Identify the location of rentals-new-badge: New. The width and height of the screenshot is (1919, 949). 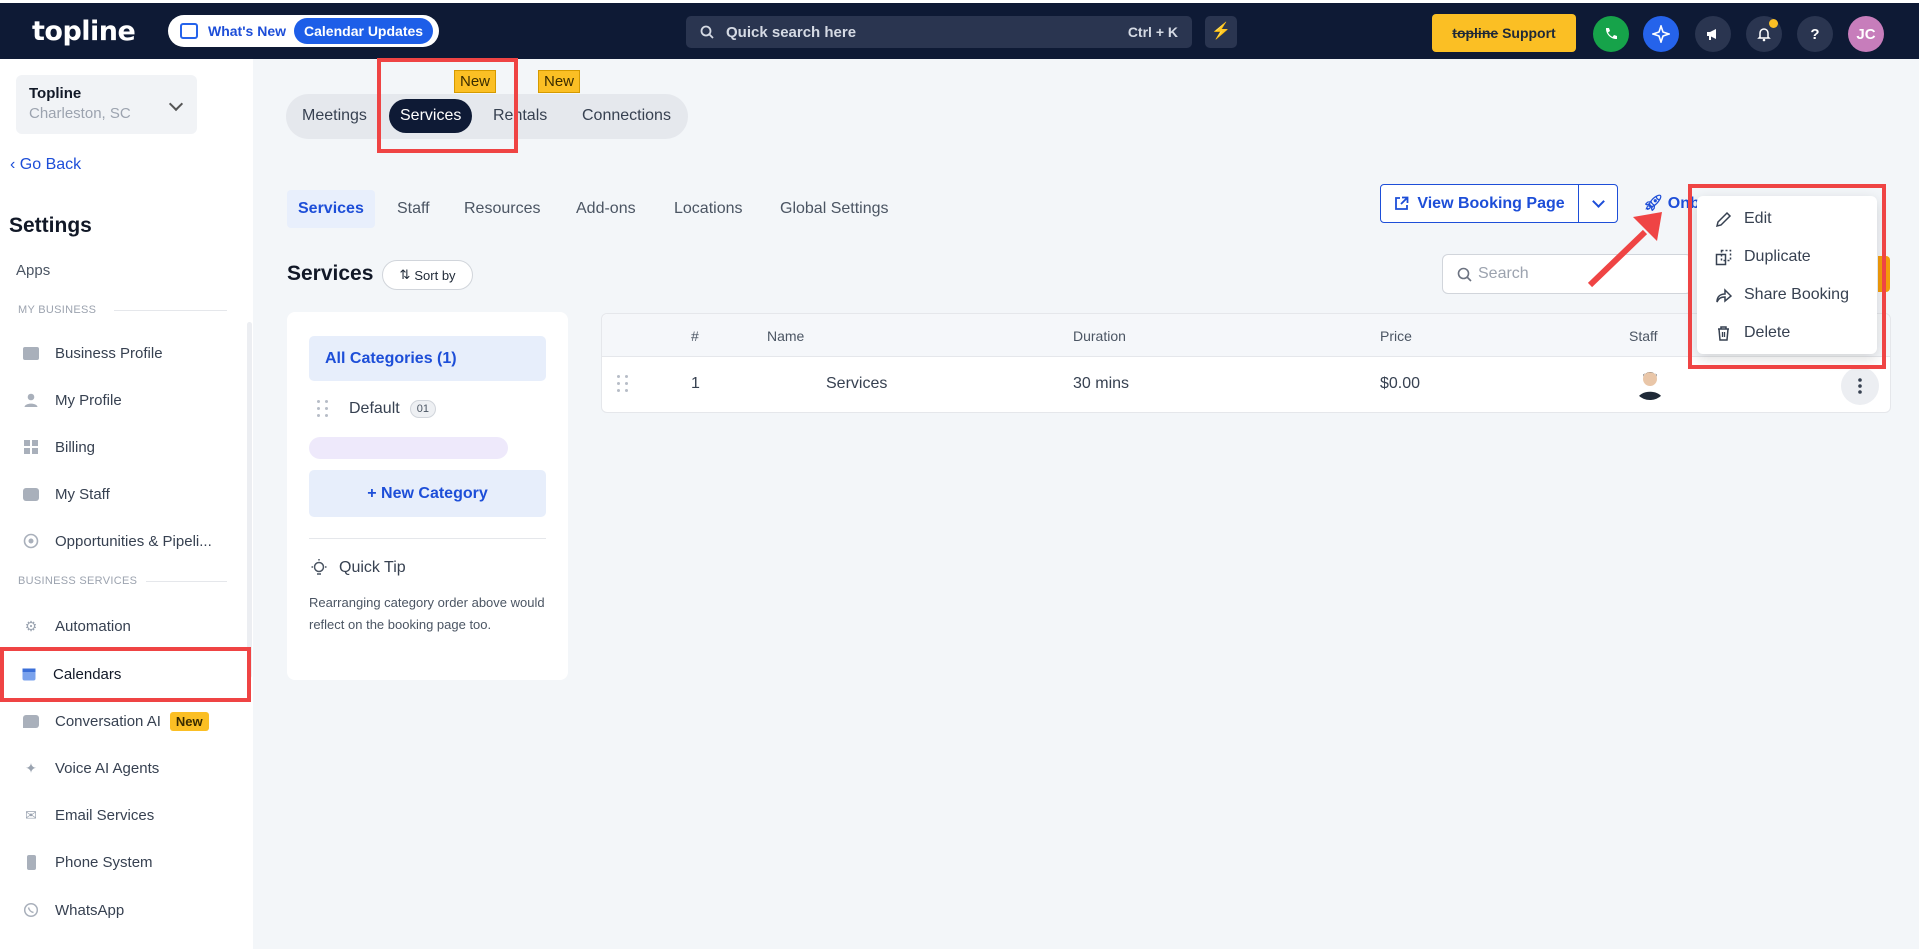
(559, 81).